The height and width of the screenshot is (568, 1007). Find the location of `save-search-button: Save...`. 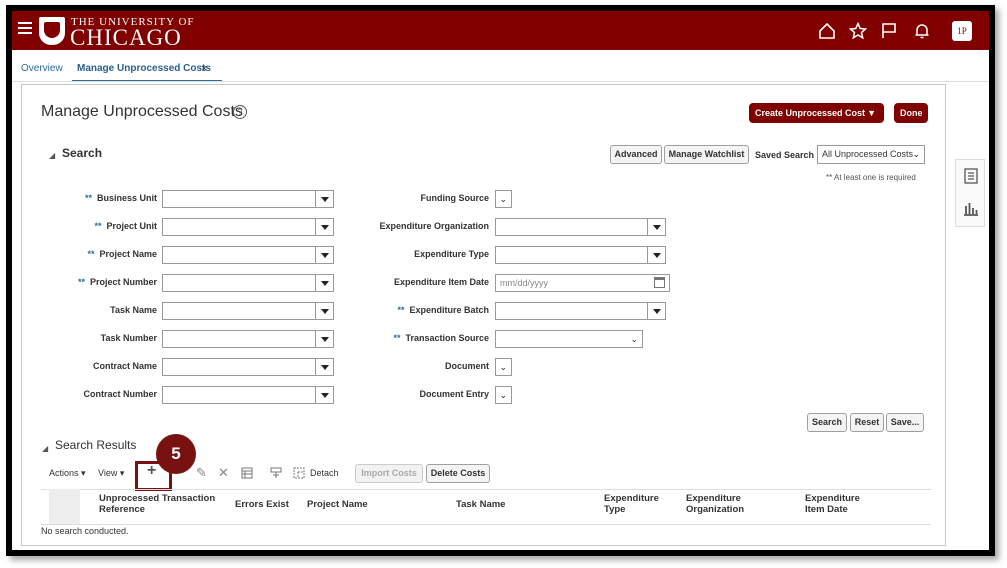

save-search-button: Save... is located at coordinates (905, 422).